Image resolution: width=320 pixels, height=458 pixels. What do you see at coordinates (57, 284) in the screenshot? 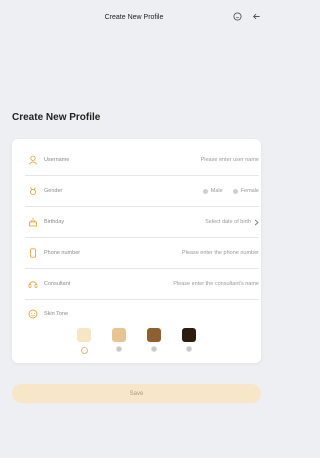
I see `consultant-label: Consultant` at bounding box center [57, 284].